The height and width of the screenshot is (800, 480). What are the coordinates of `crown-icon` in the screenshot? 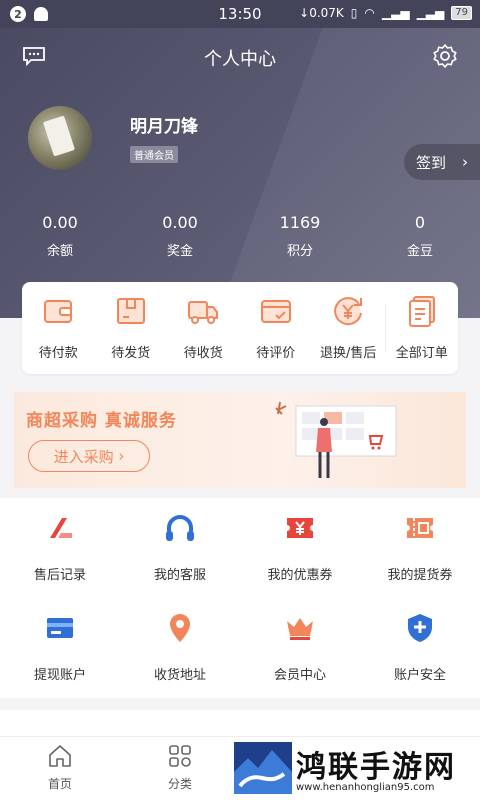 It's located at (300, 629).